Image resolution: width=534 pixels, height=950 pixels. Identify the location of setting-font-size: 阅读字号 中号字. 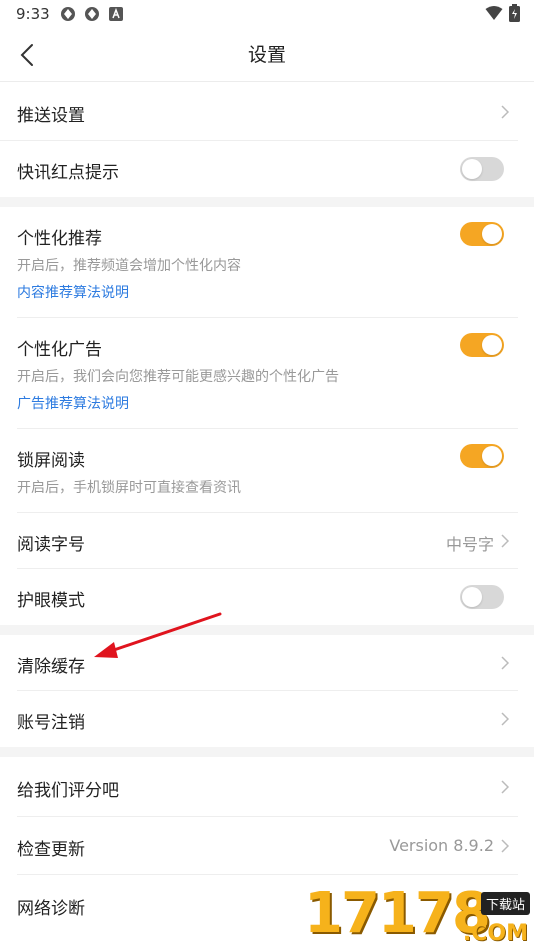
(267, 541).